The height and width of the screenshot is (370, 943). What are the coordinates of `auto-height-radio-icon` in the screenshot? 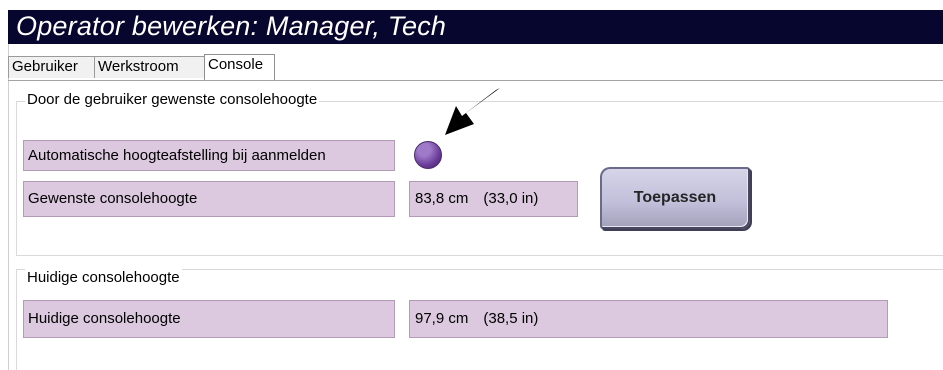 It's located at (428, 155).